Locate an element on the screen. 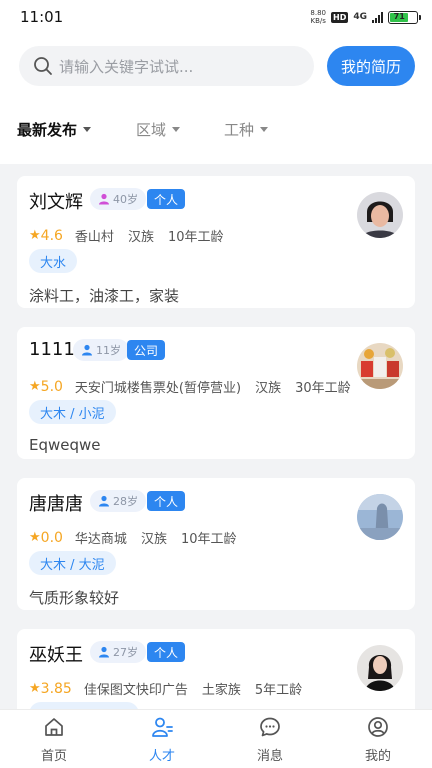 This screenshot has height=768, width=432. filter-latest: 最新发布 is located at coordinates (54, 129).